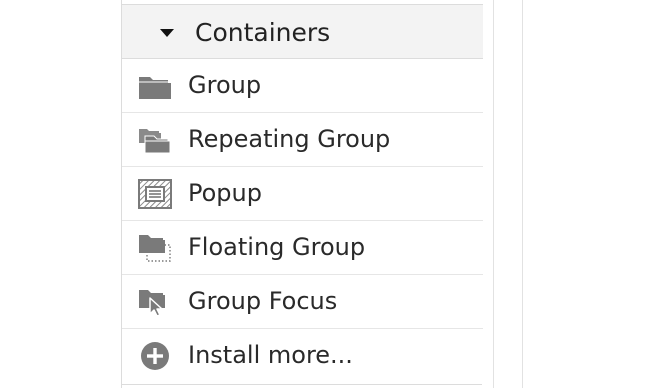 Image resolution: width=662 pixels, height=388 pixels. Describe the element at coordinates (289, 139) in the screenshot. I see `item-label: Repeating Group` at that location.